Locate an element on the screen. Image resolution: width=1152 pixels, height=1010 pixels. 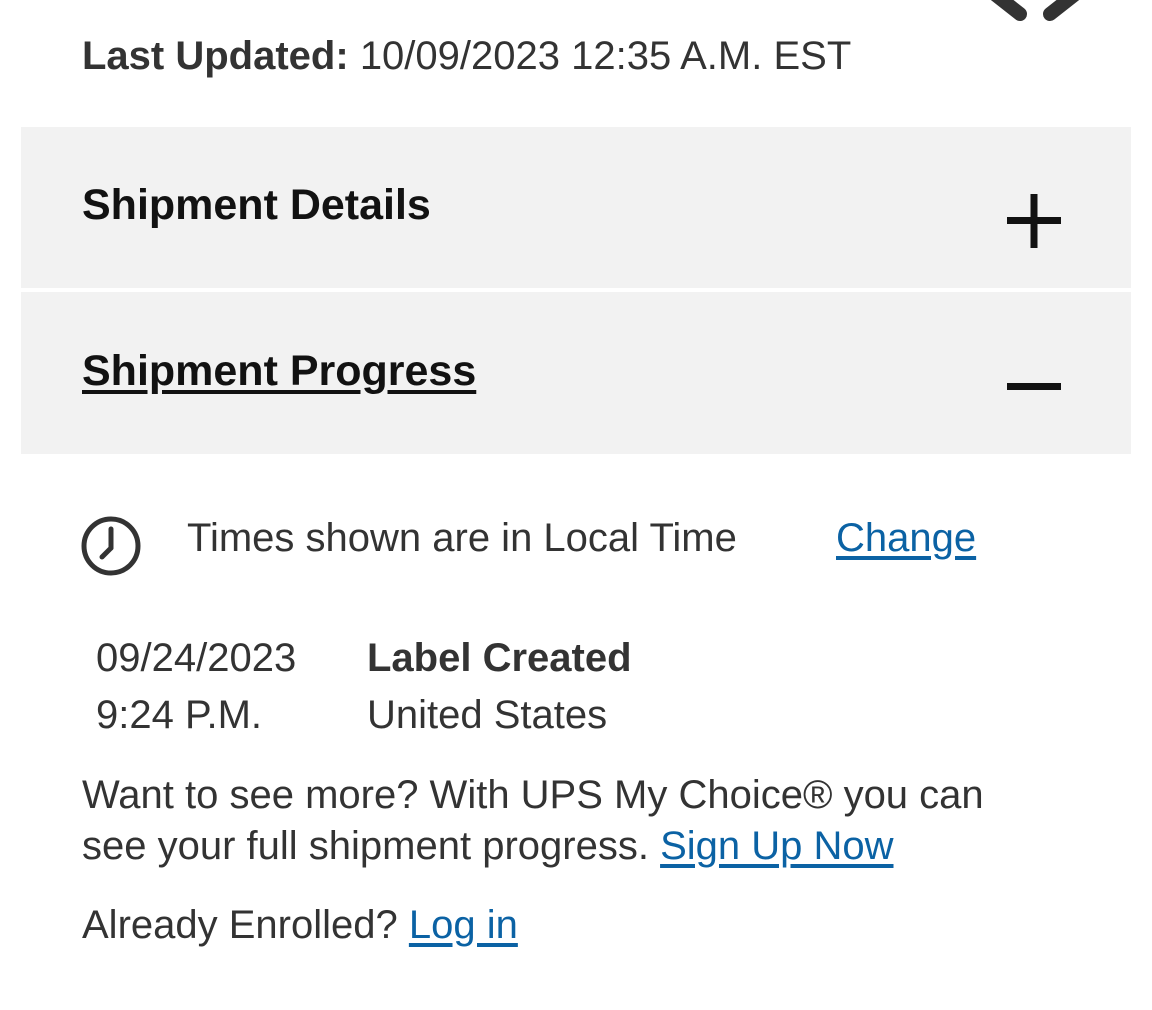
timezone-row: Times shown are in Local Time Change is located at coordinates (580, 545).